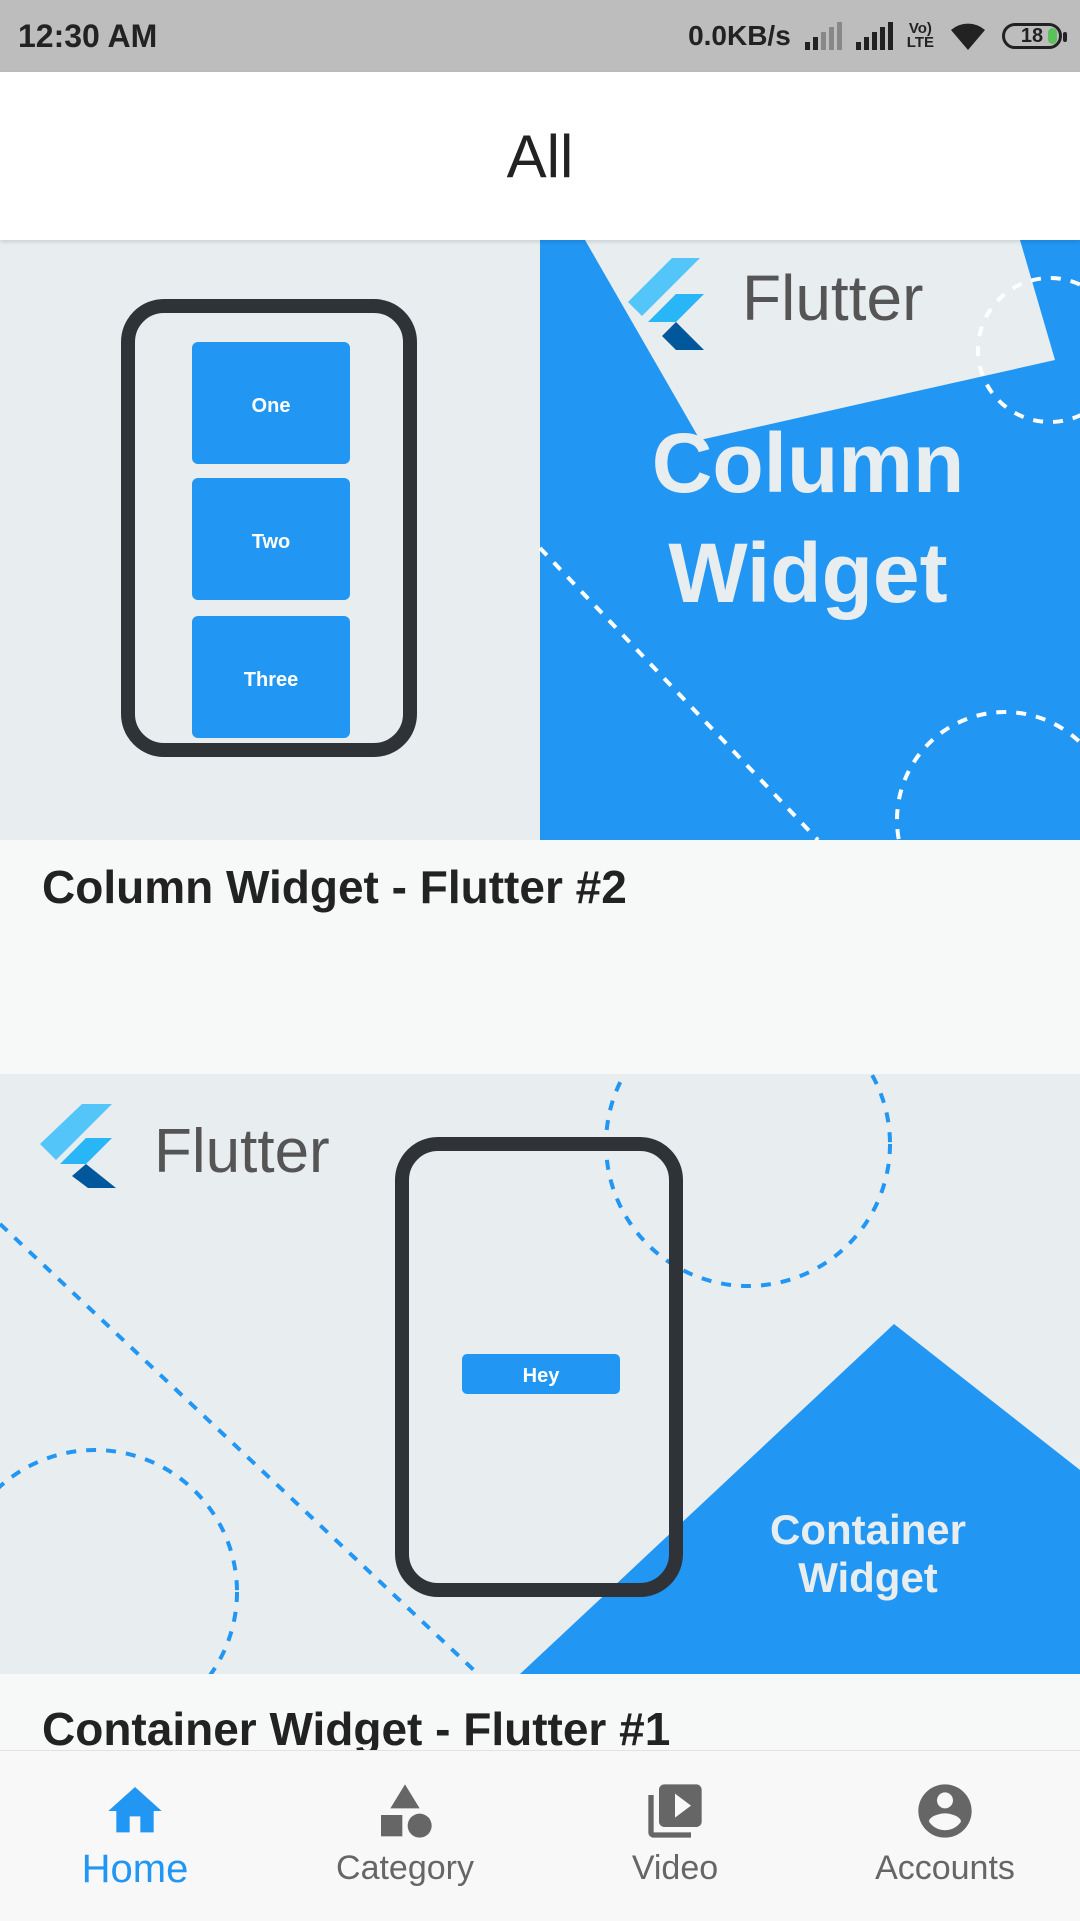 The width and height of the screenshot is (1080, 1921). What do you see at coordinates (135, 1869) in the screenshot?
I see `nav-label-home: Home` at bounding box center [135, 1869].